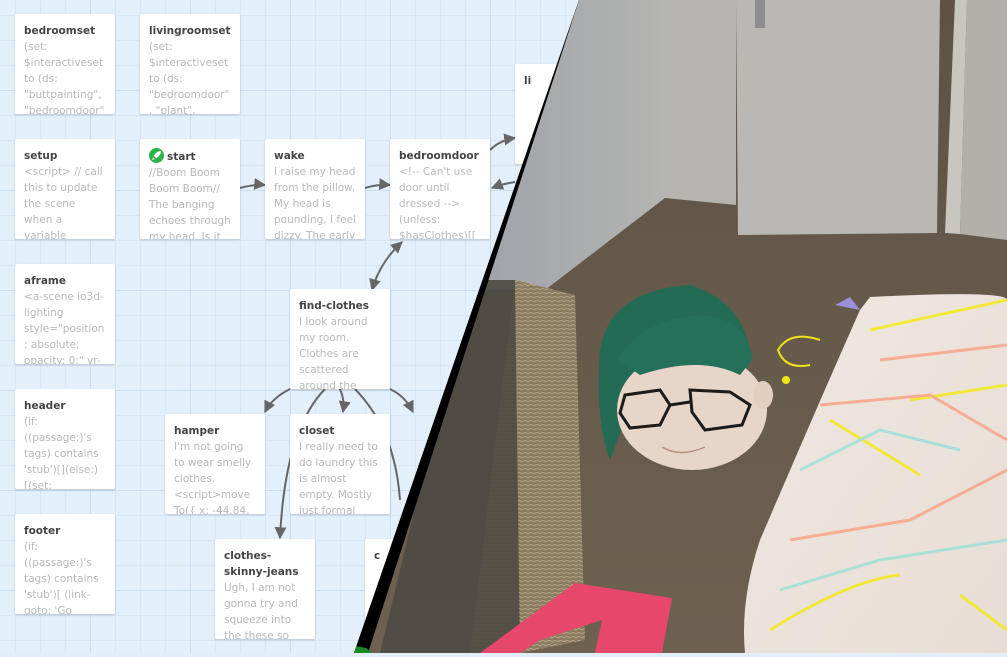  I want to click on passage-title: closet, so click(317, 431).